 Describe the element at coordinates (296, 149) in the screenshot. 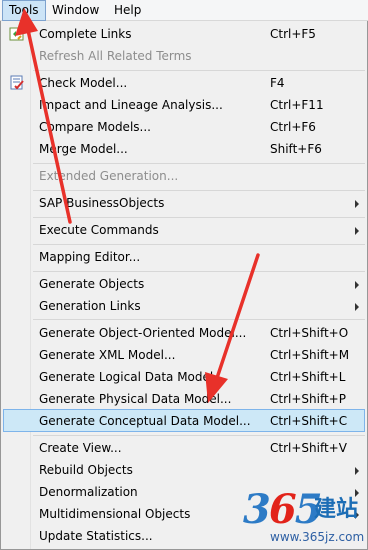

I see `menu-item-shortcut: Shift+F6` at that location.